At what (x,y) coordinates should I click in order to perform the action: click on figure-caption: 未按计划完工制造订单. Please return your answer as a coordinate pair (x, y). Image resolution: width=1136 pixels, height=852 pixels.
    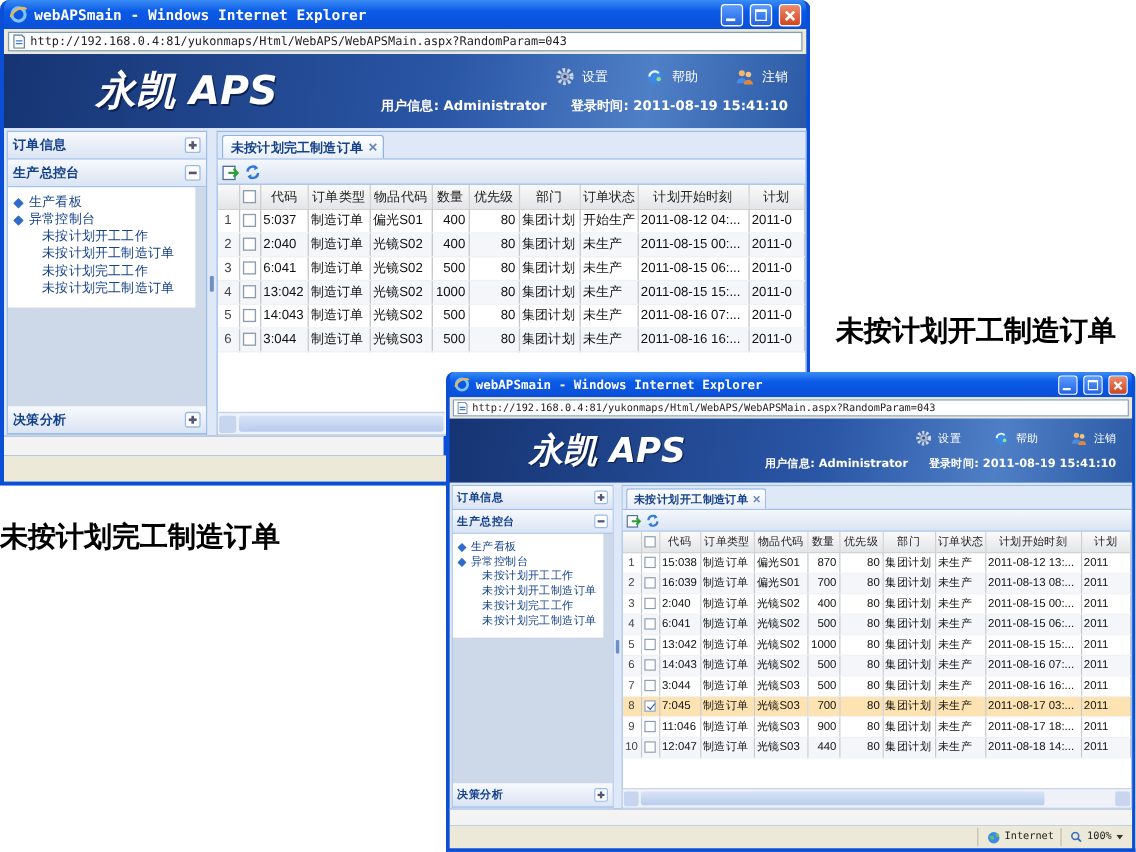
    Looking at the image, I should click on (140, 538).